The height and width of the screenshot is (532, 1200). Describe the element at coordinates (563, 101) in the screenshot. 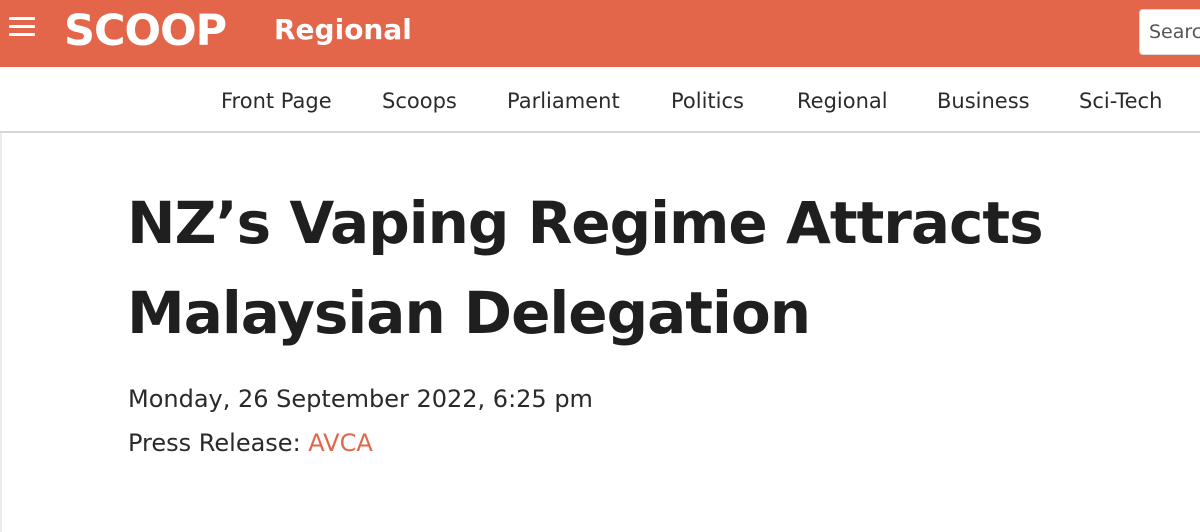

I see `nav-item-parliament: Parliament` at that location.